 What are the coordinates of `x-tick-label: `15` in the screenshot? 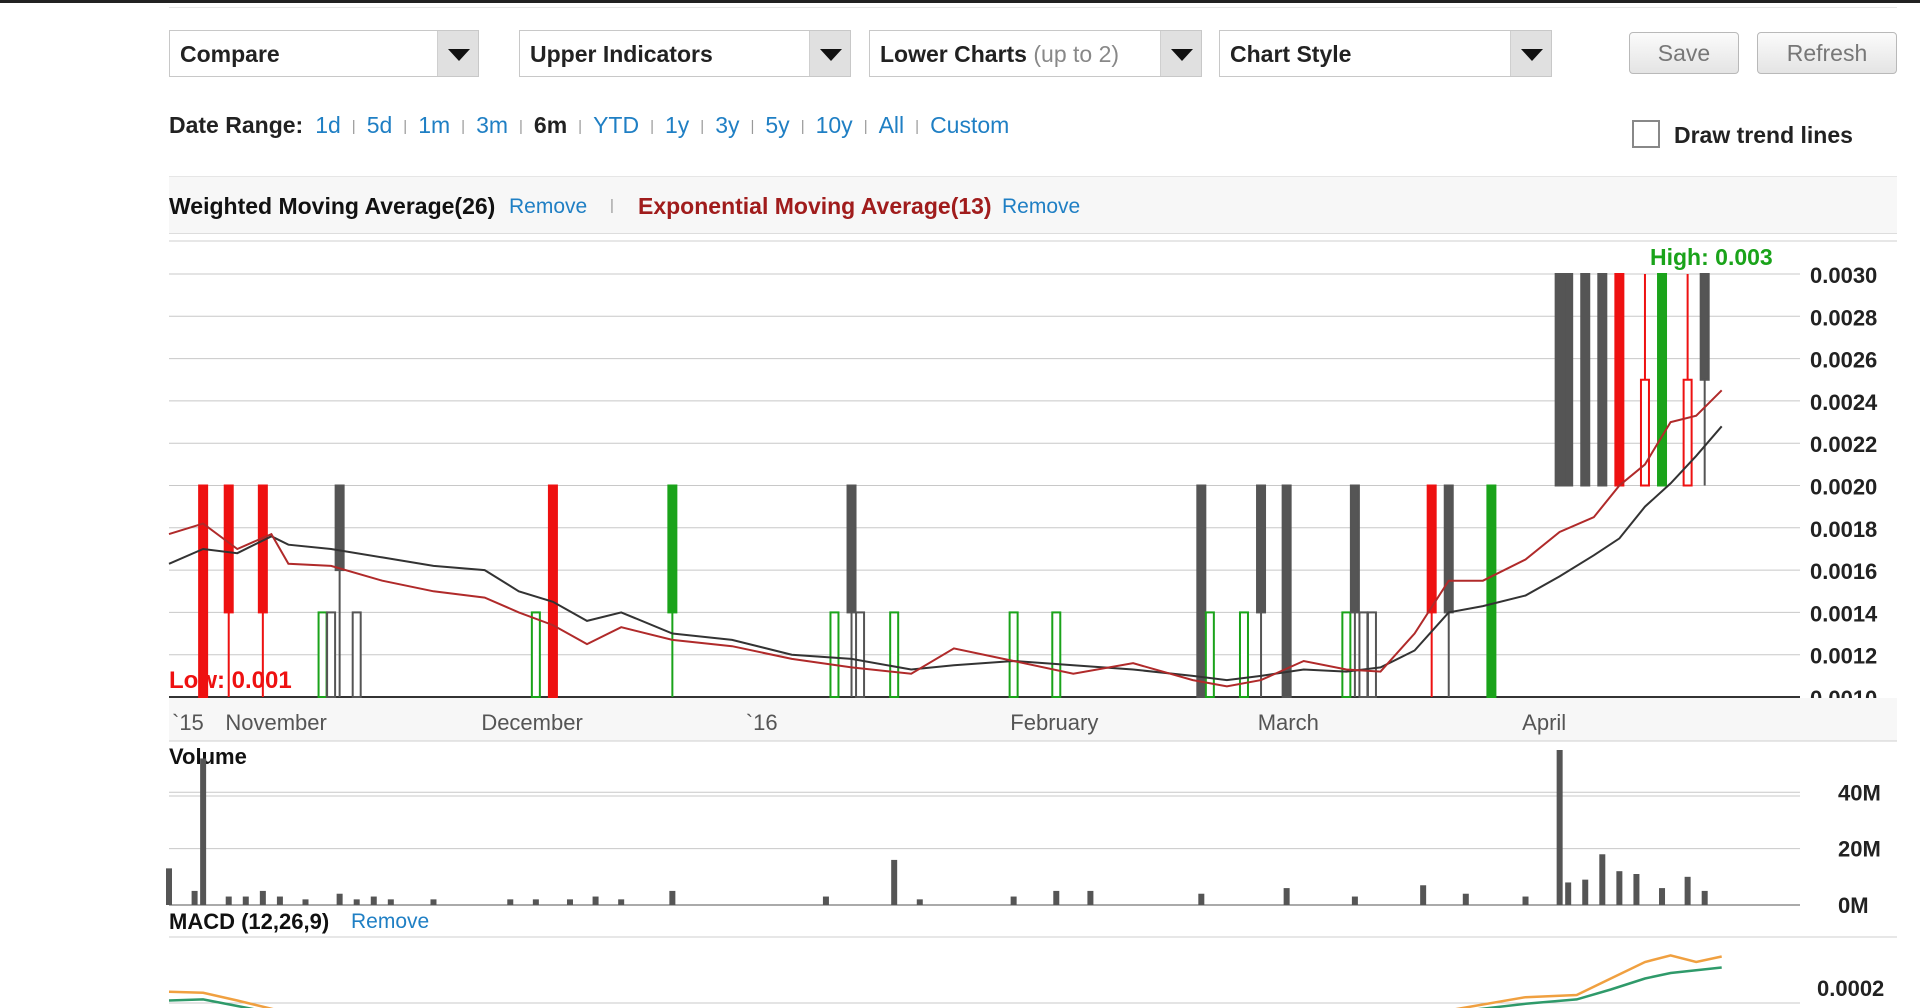 It's located at (188, 722).